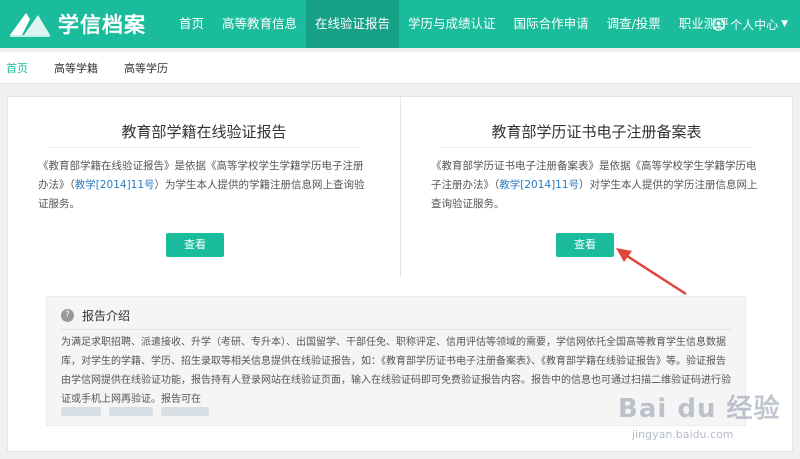 This screenshot has width=800, height=459. Describe the element at coordinates (634, 24) in the screenshot. I see `nav-survey-vote: 调查/投票` at that location.